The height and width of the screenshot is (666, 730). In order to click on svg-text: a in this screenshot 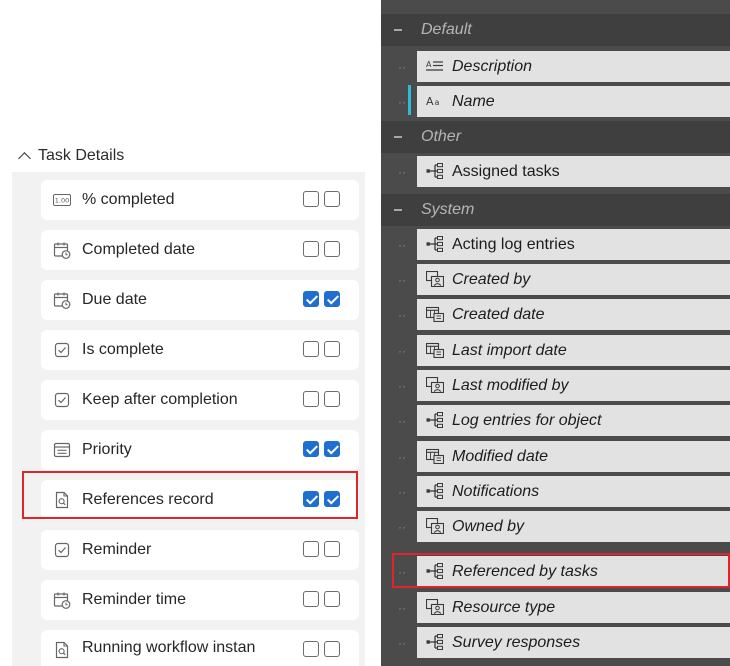, I will do `click(437, 102)`.